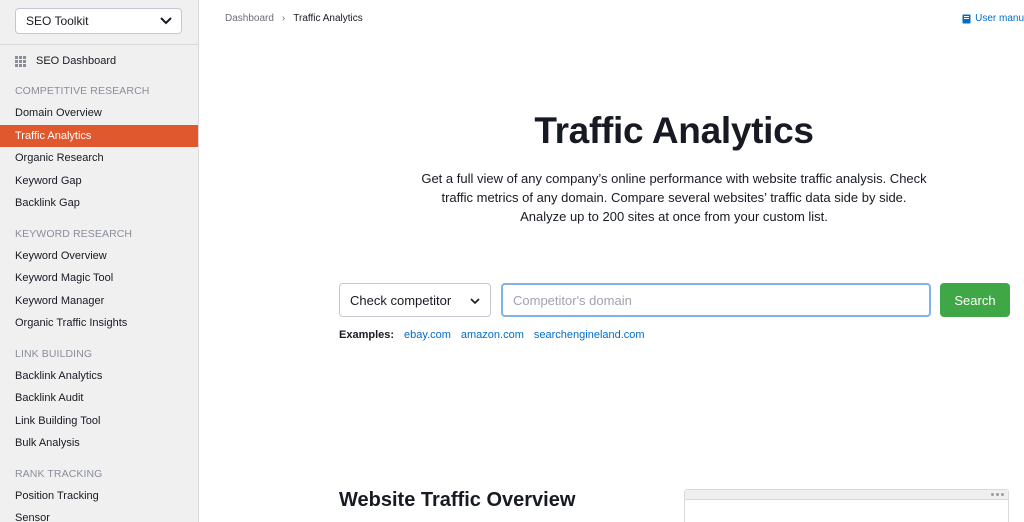 Image resolution: width=1024 pixels, height=522 pixels. Describe the element at coordinates (57, 21) in the screenshot. I see `toolkit-select-label: SEO Toolkit` at that location.